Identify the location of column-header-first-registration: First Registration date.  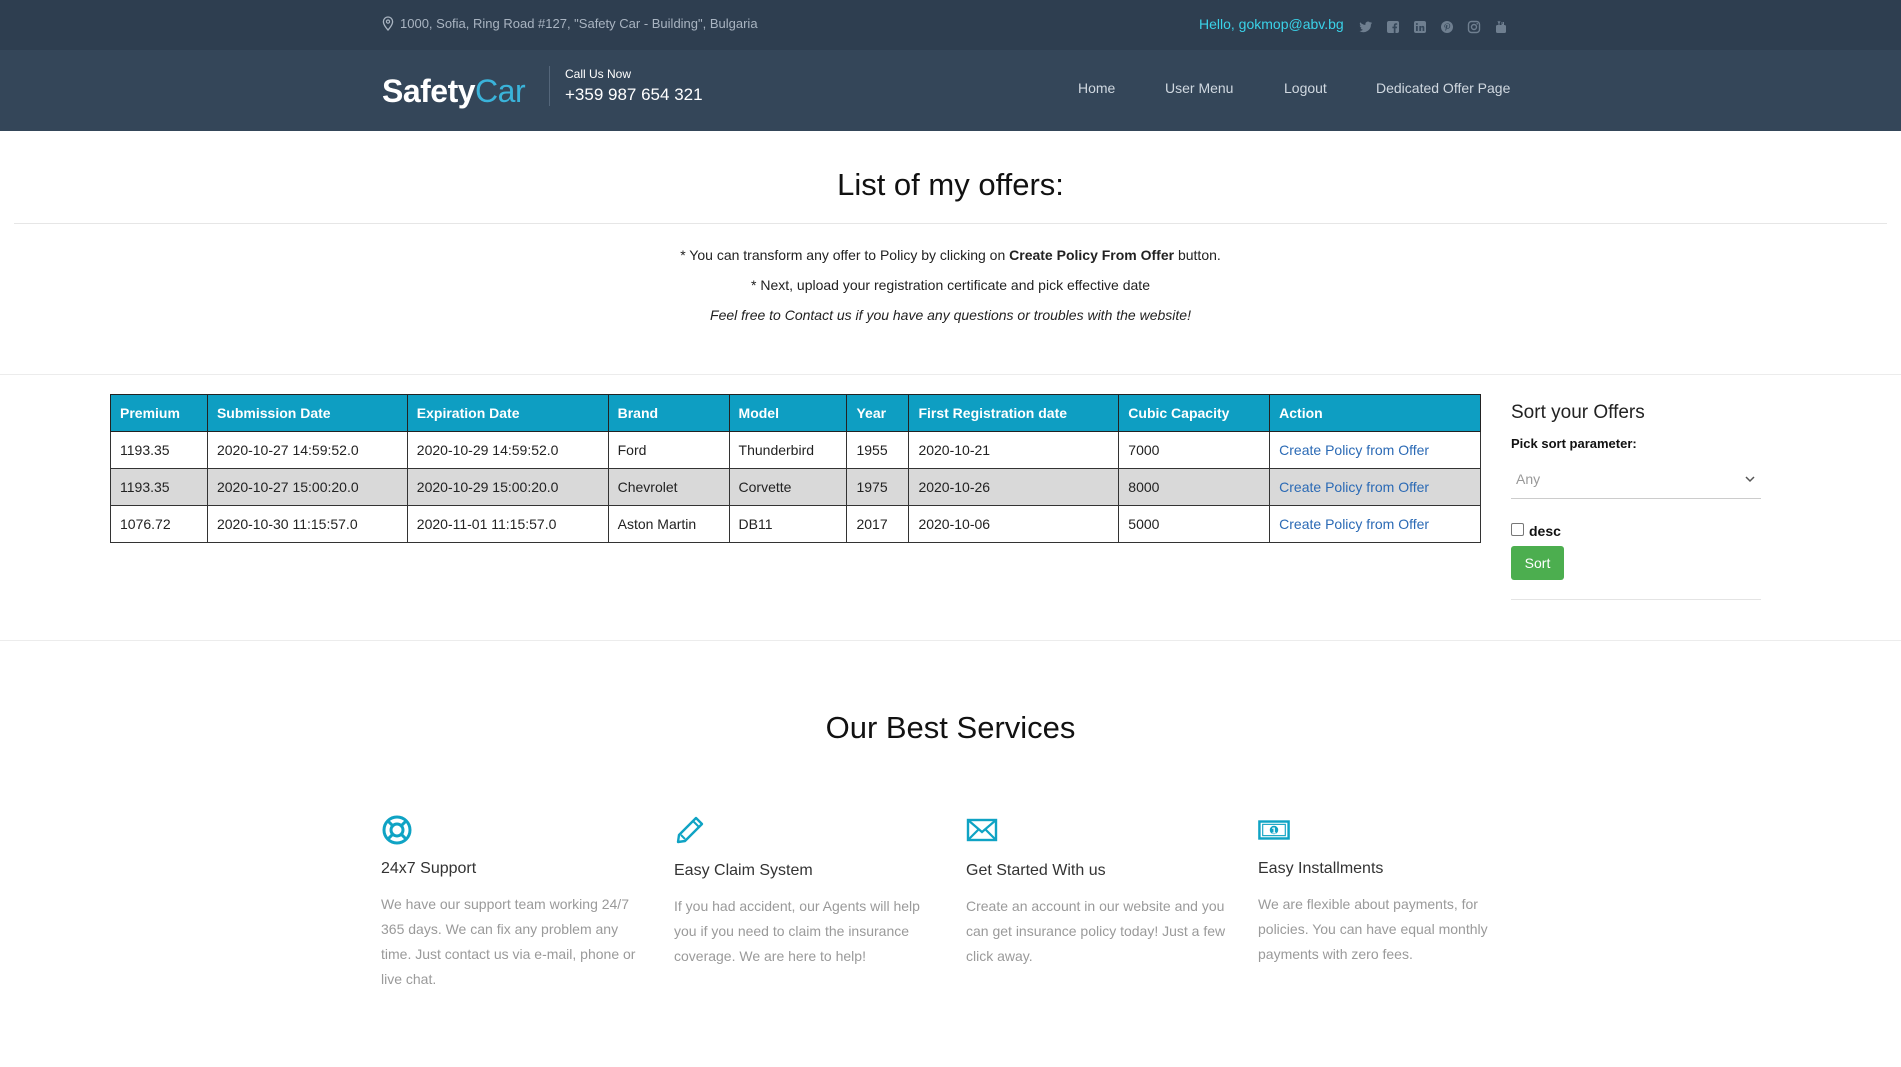
(1014, 413).